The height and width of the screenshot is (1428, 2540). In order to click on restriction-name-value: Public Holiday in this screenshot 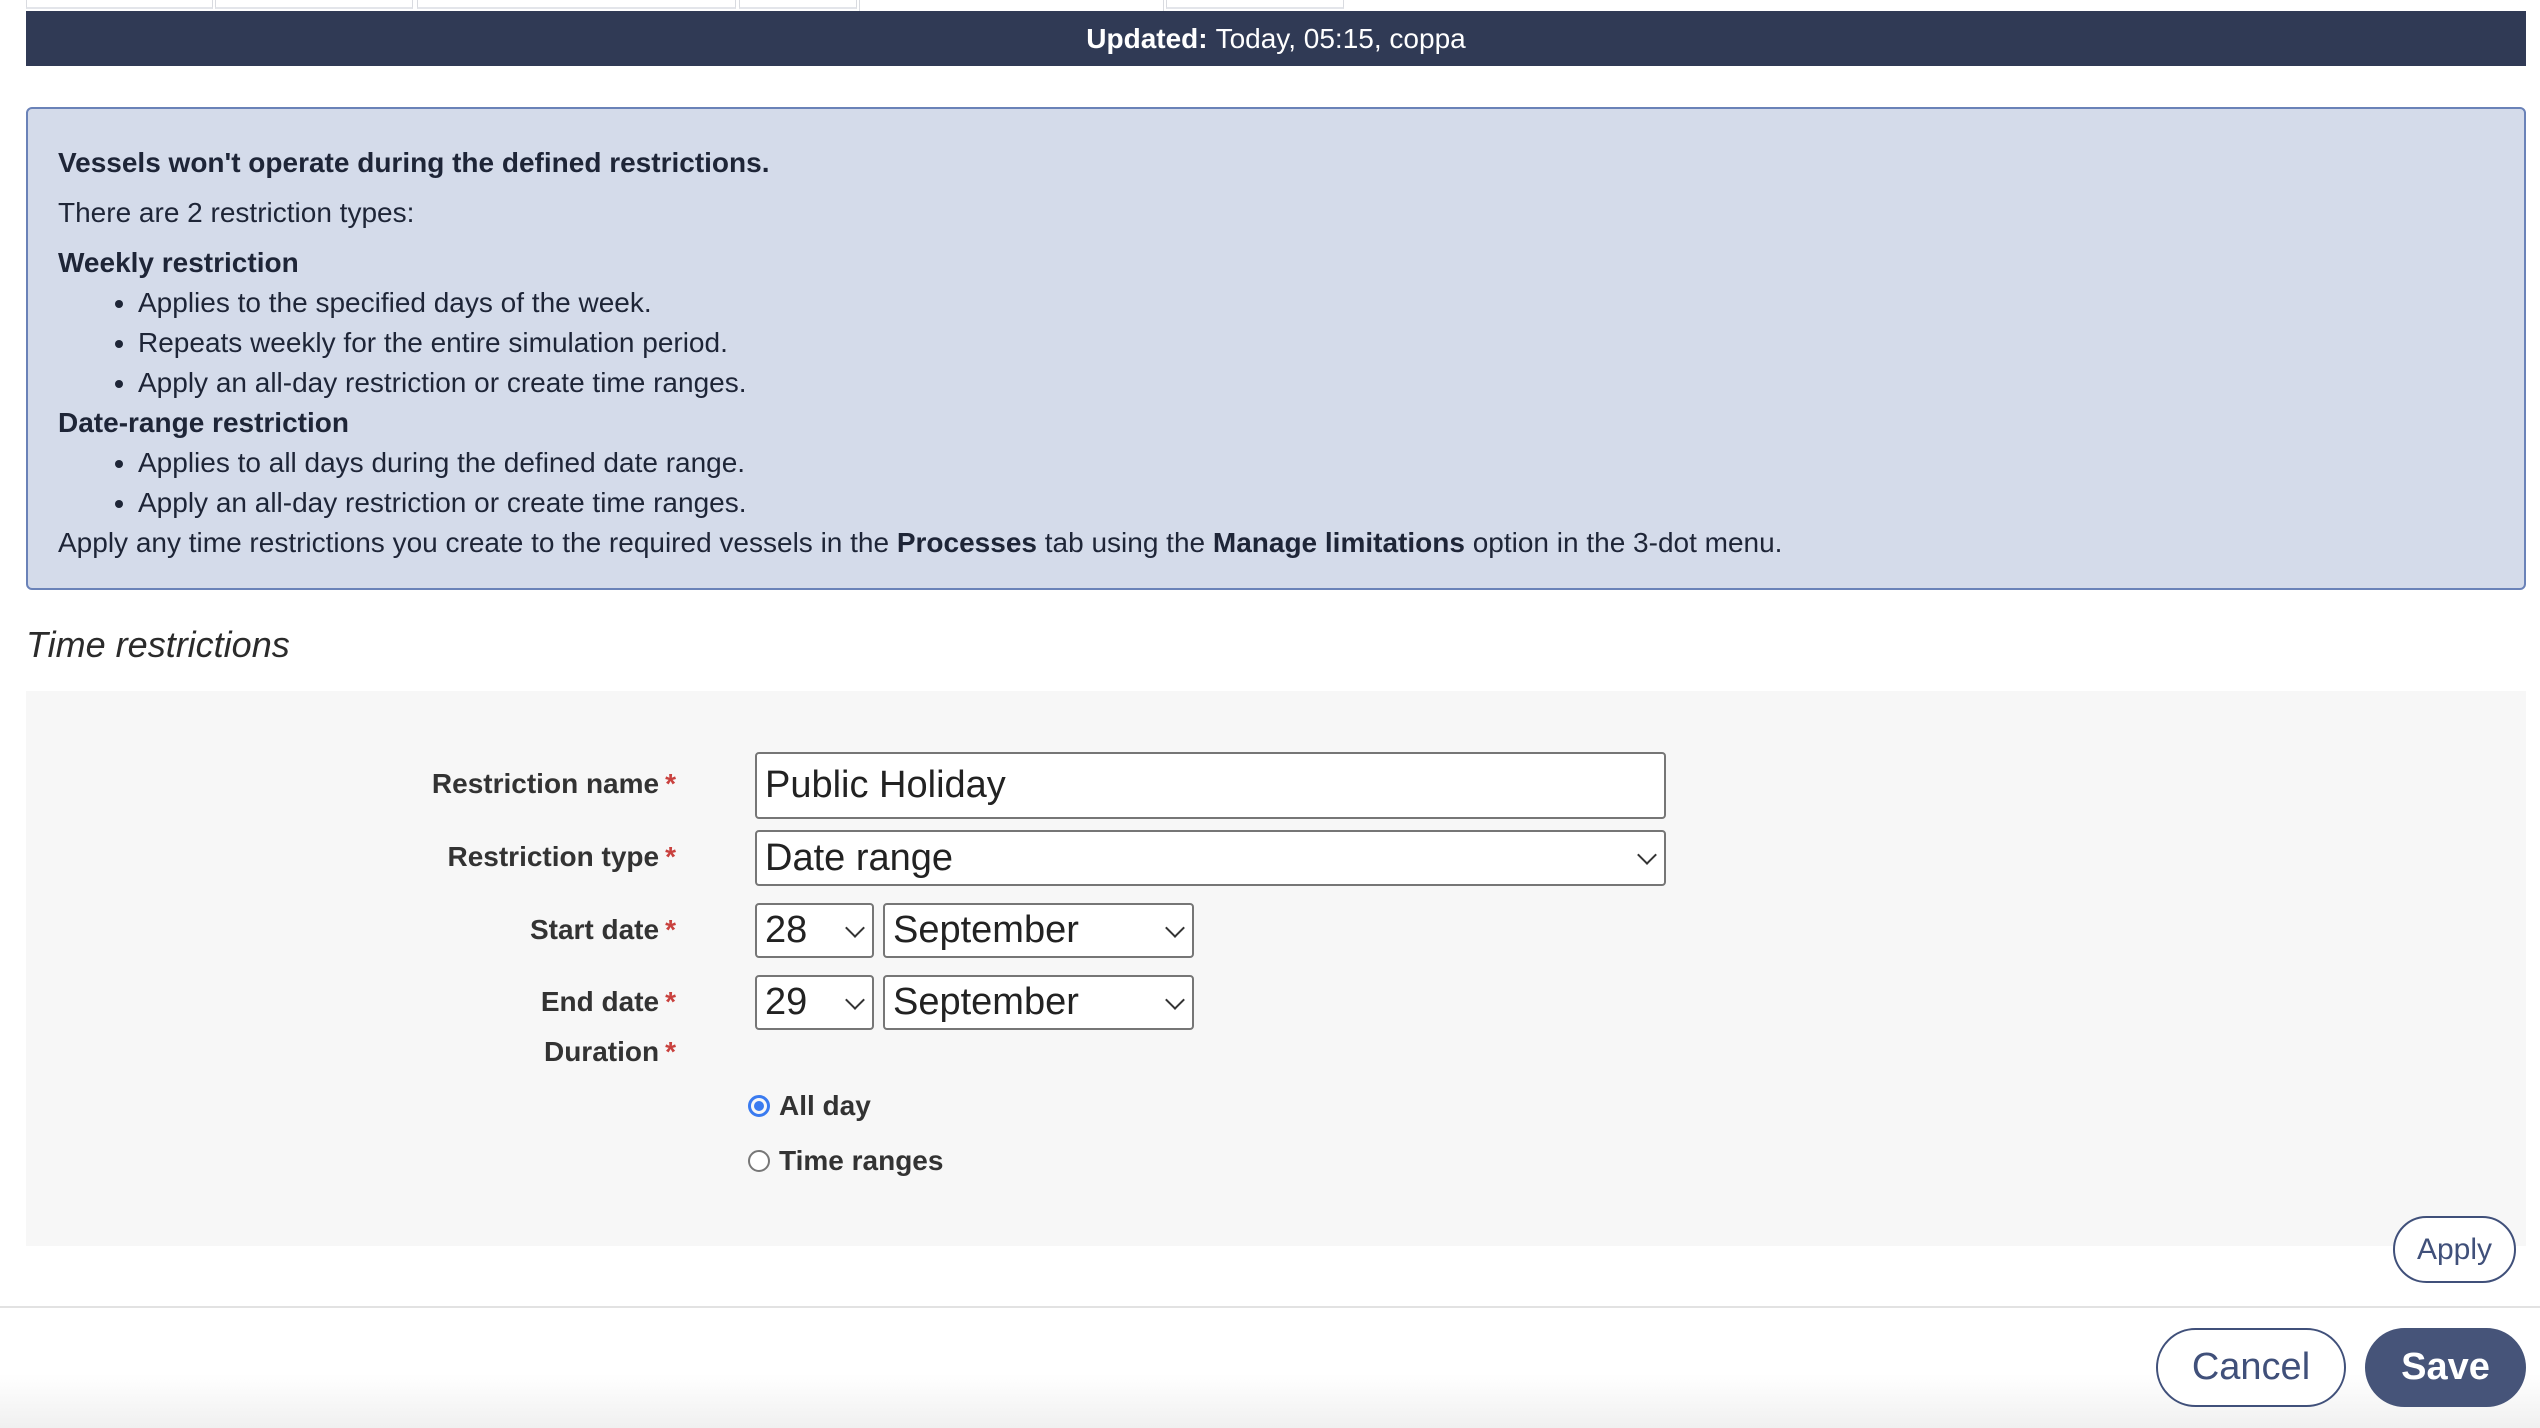, I will do `click(885, 785)`.